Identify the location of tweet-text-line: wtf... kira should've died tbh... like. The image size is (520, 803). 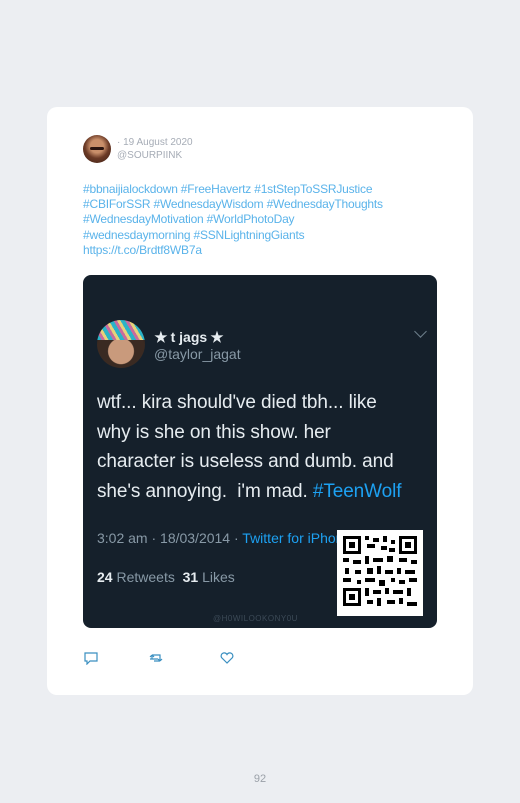
(237, 402).